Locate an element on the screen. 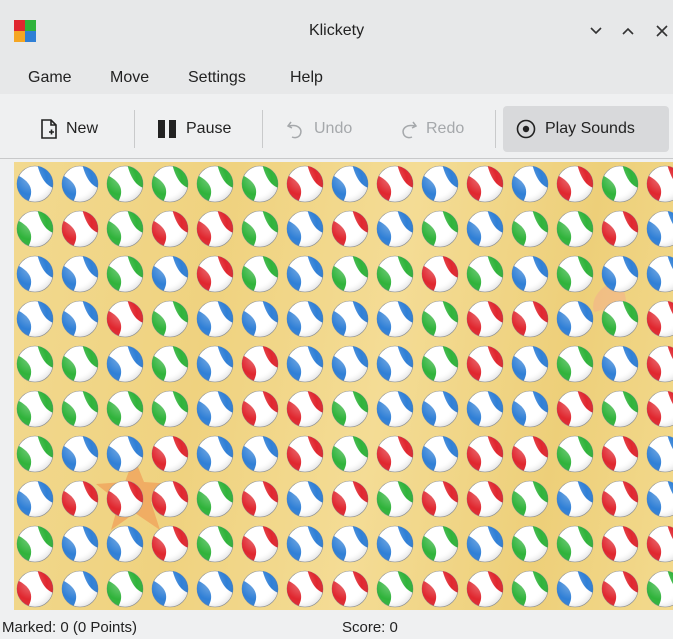  menu-game: Game is located at coordinates (50, 78).